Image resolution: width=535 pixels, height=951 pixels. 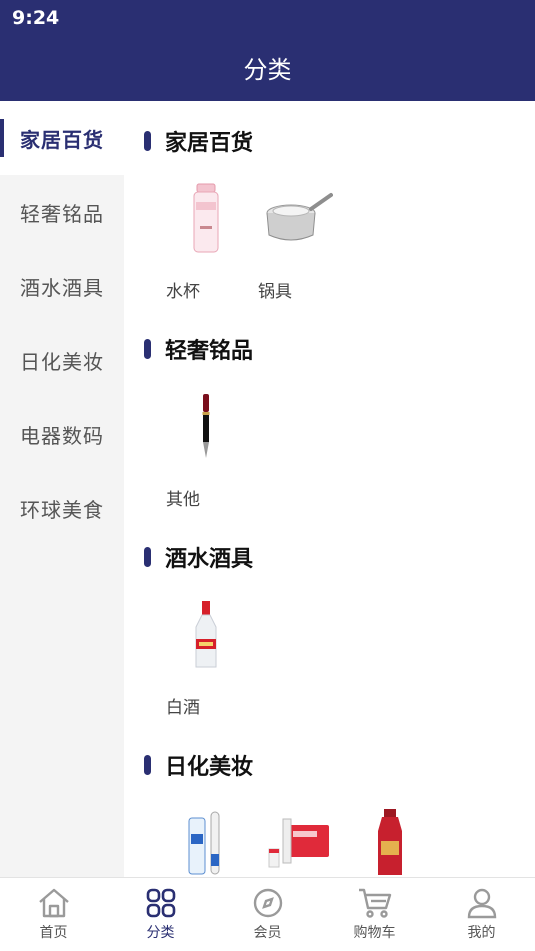 What do you see at coordinates (62, 286) in the screenshot?
I see `sidebar-item-liquor: 酒水酒具` at bounding box center [62, 286].